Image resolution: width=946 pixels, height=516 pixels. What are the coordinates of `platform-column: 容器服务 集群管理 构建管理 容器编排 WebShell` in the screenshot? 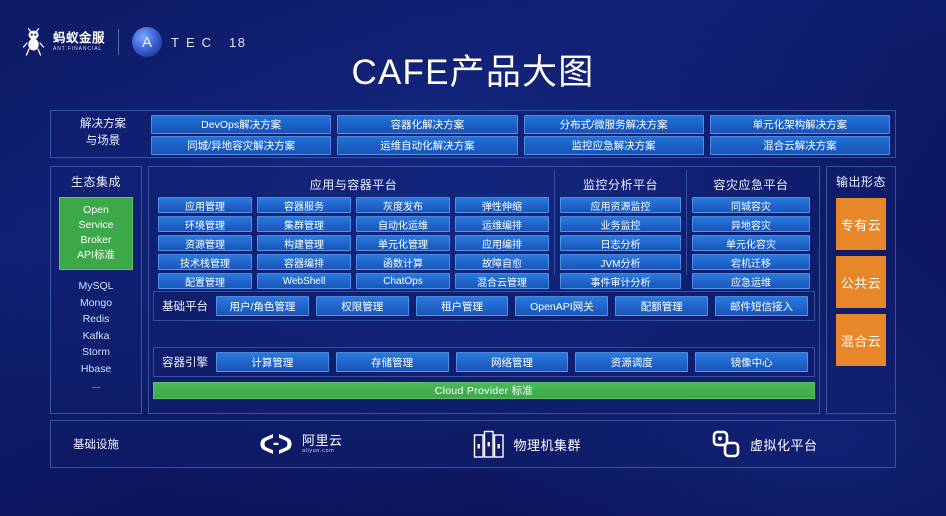 It's located at (304, 243).